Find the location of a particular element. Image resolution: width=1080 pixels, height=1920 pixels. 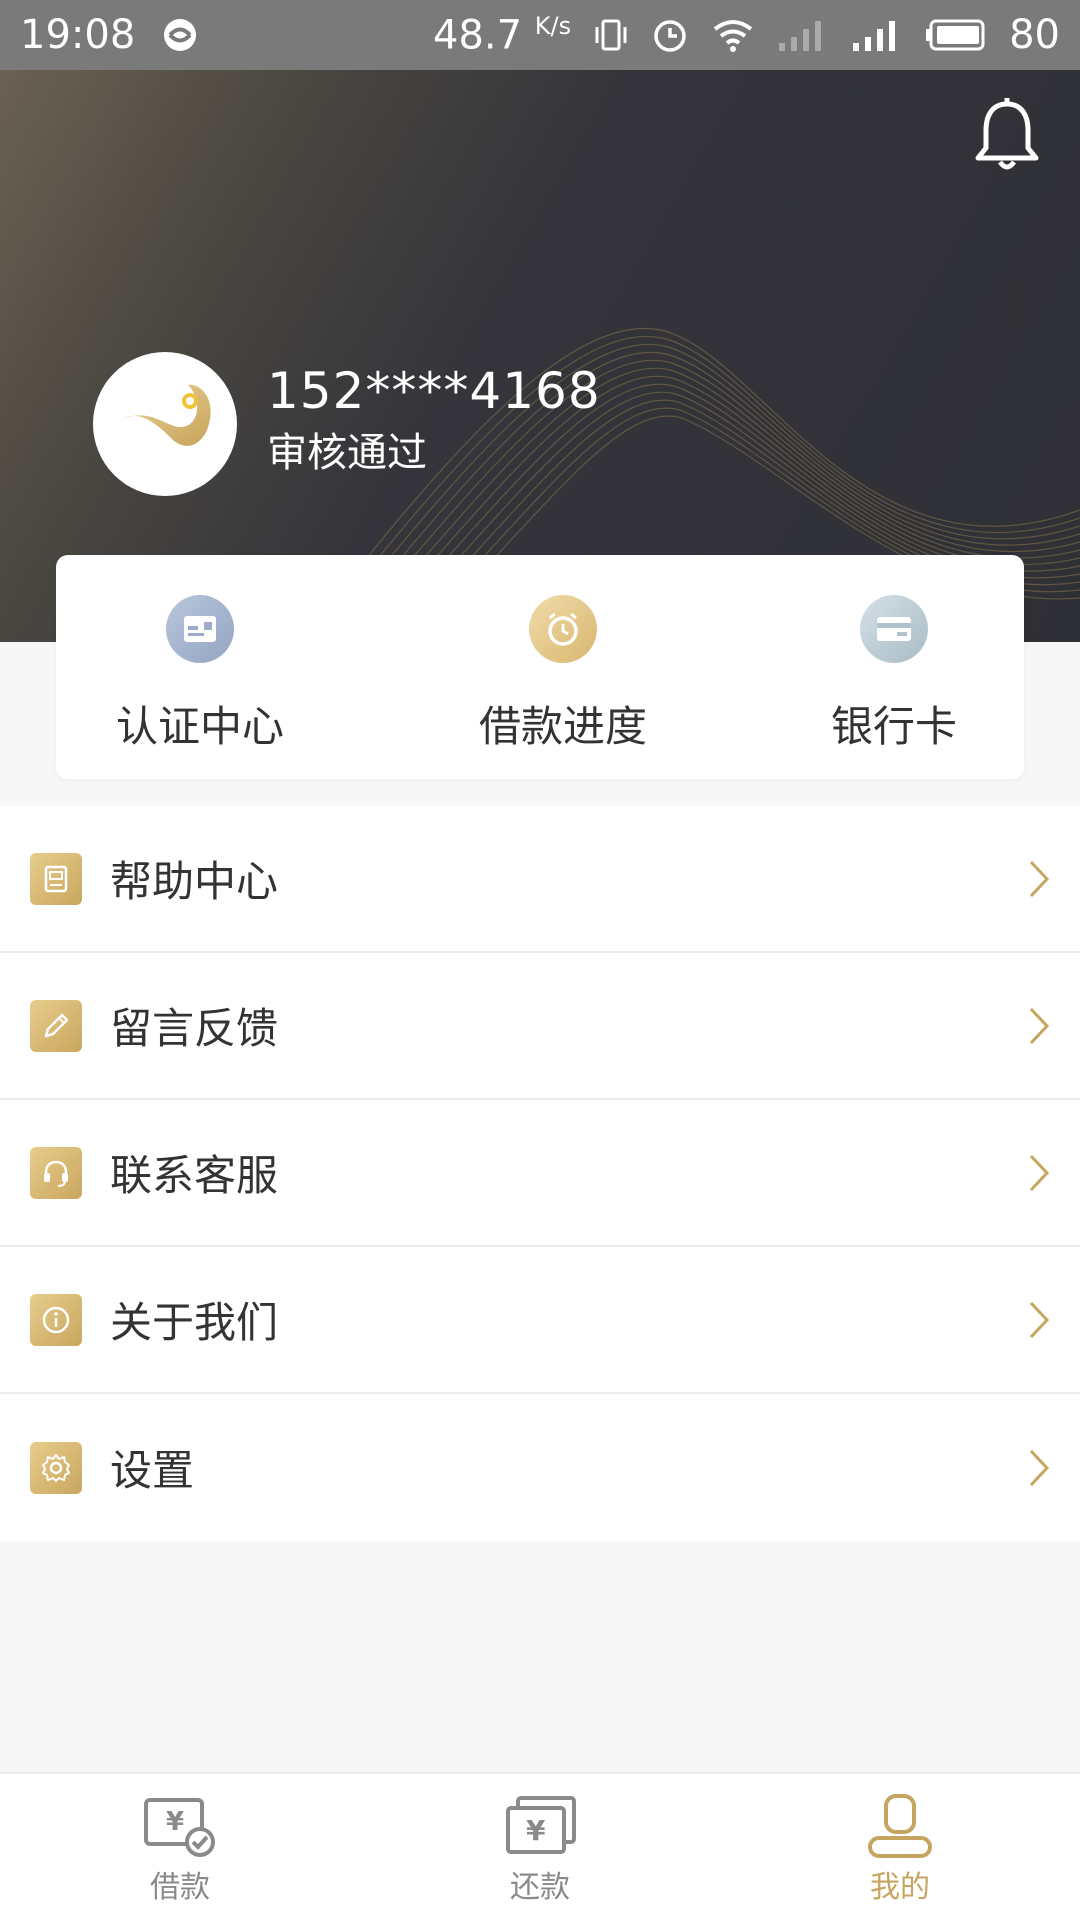

pencil-icon is located at coordinates (56, 1025).